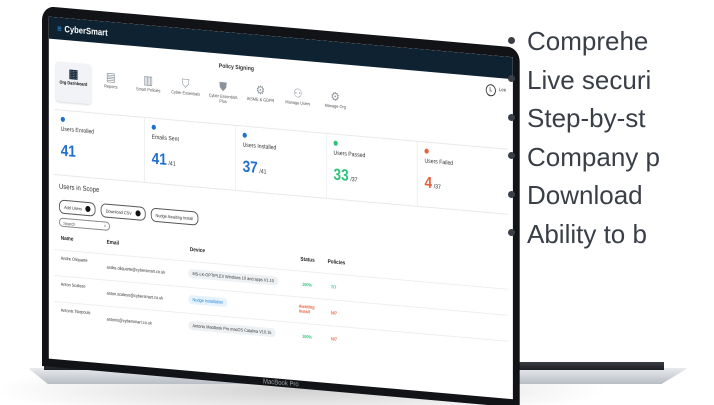 This screenshot has width=714, height=405. Describe the element at coordinates (250, 167) in the screenshot. I see `stat-number: 37` at that location.